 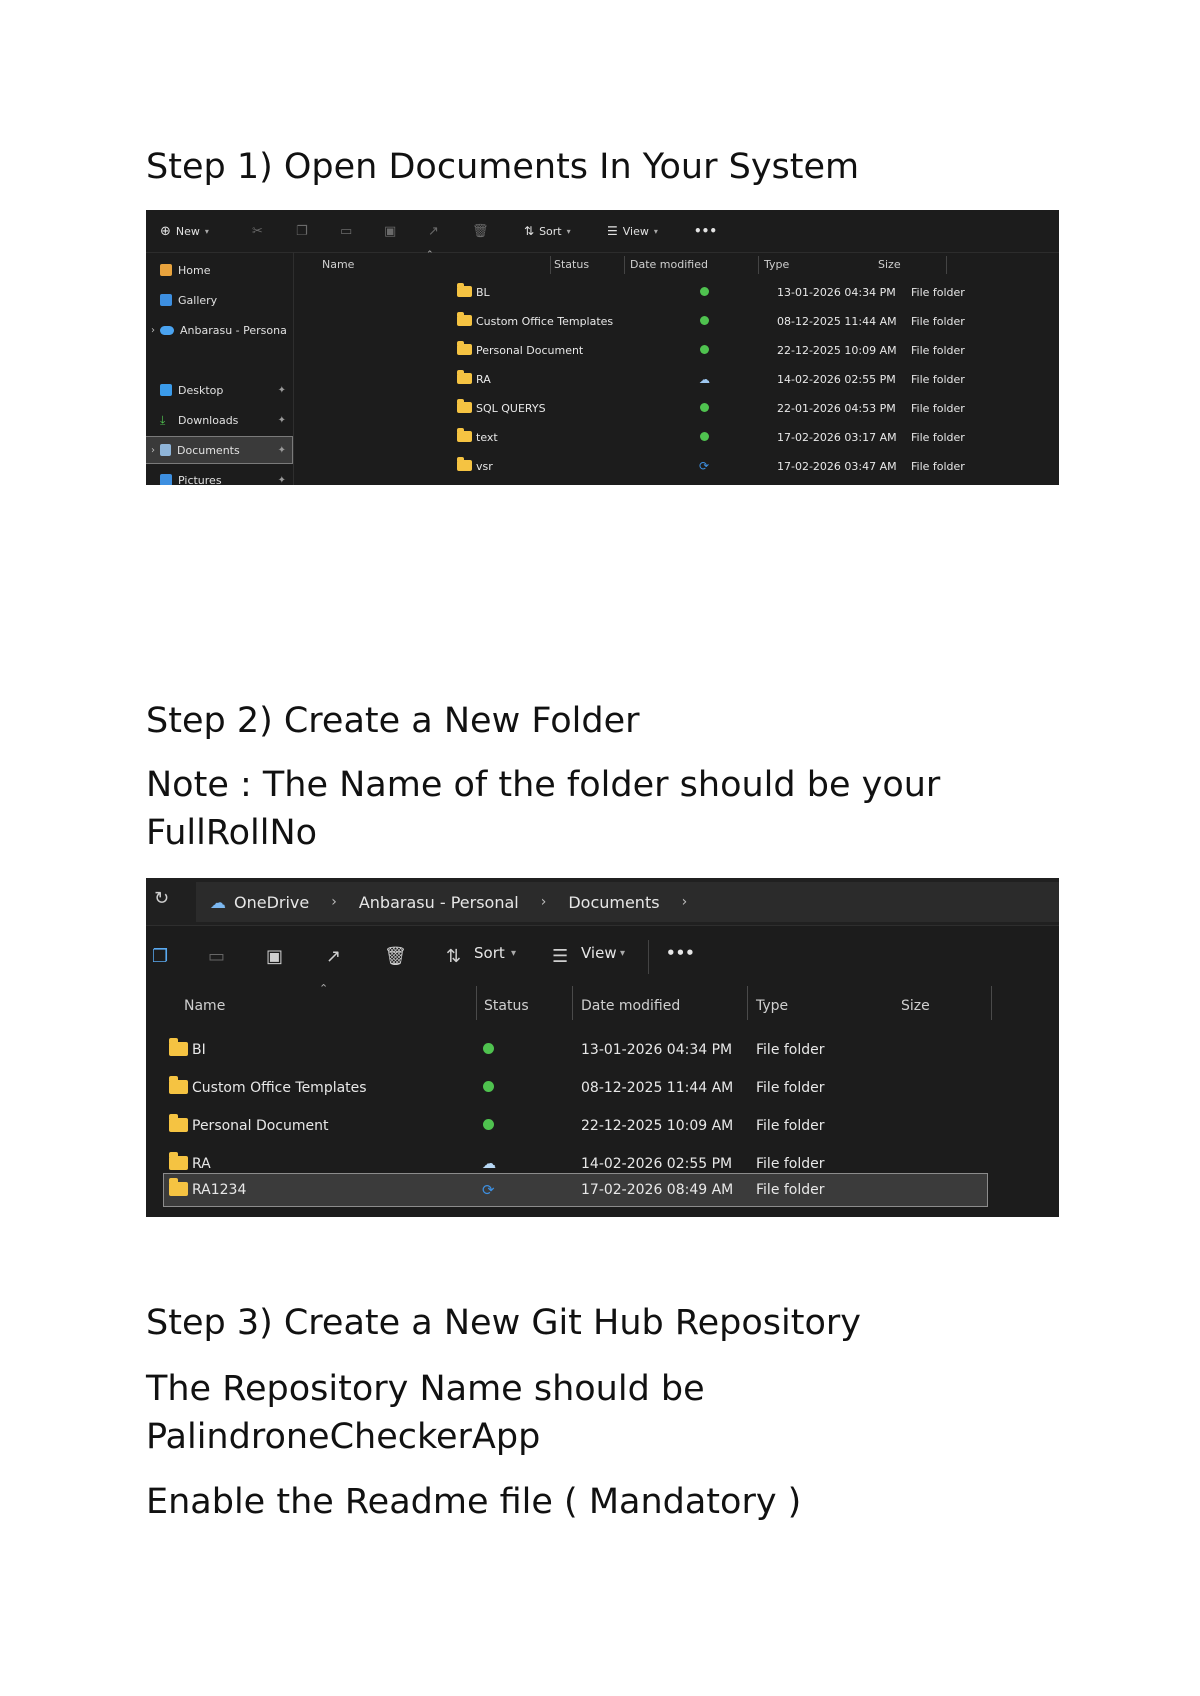 I want to click on sort-button: ⇅ Sort ▾, so click(x=547, y=231).